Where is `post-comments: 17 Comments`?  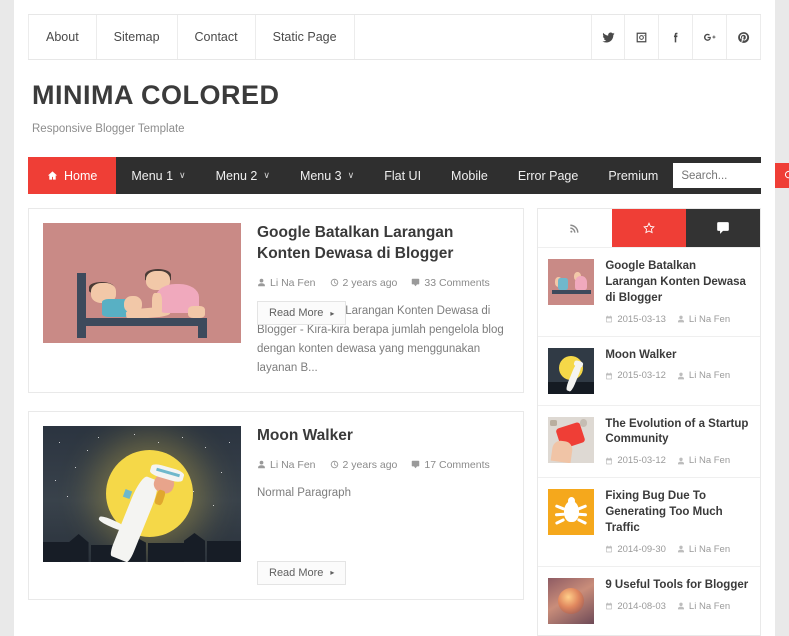 post-comments: 17 Comments is located at coordinates (450, 465).